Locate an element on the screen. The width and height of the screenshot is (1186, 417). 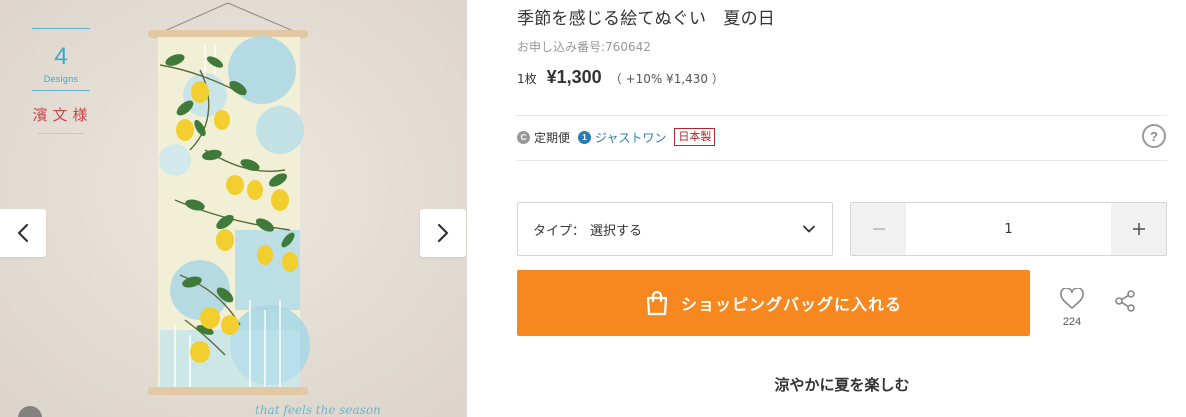
type-select-value: 選択する is located at coordinates (616, 231).